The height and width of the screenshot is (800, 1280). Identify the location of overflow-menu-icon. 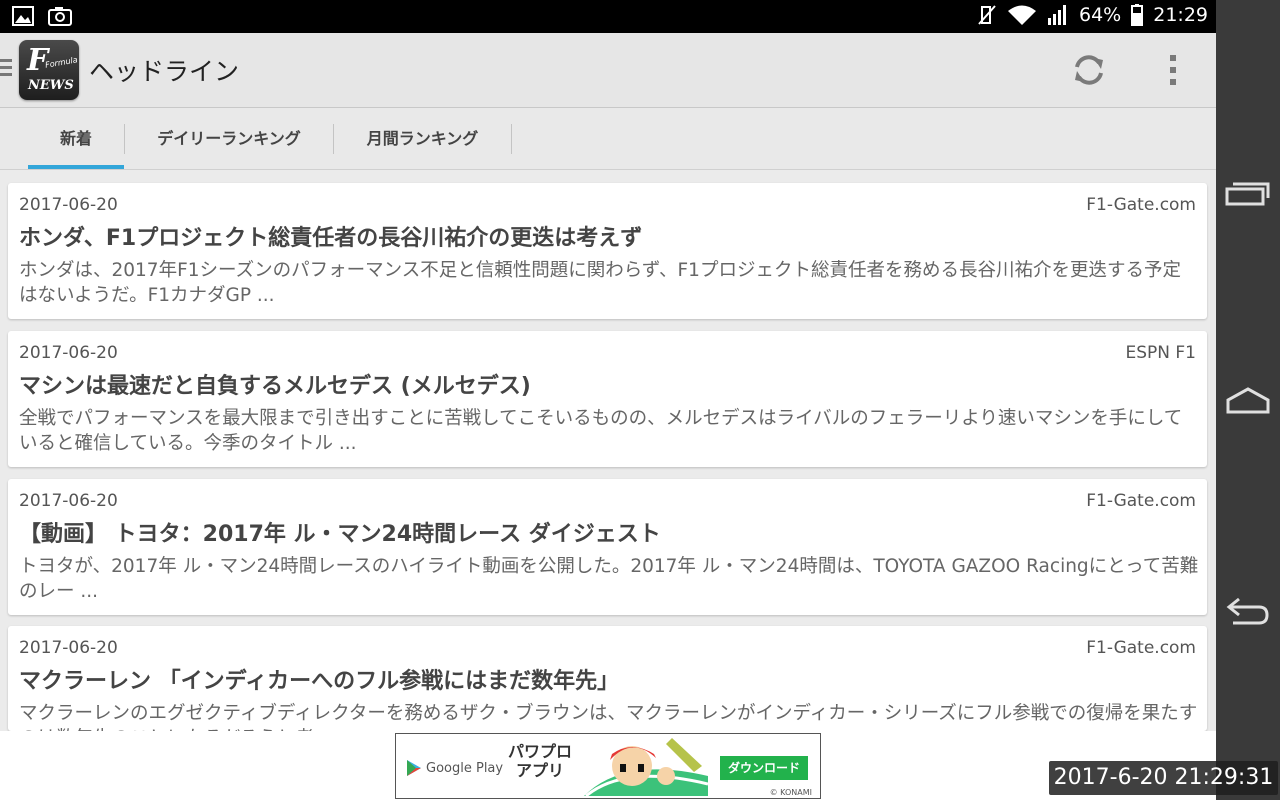
(1173, 70).